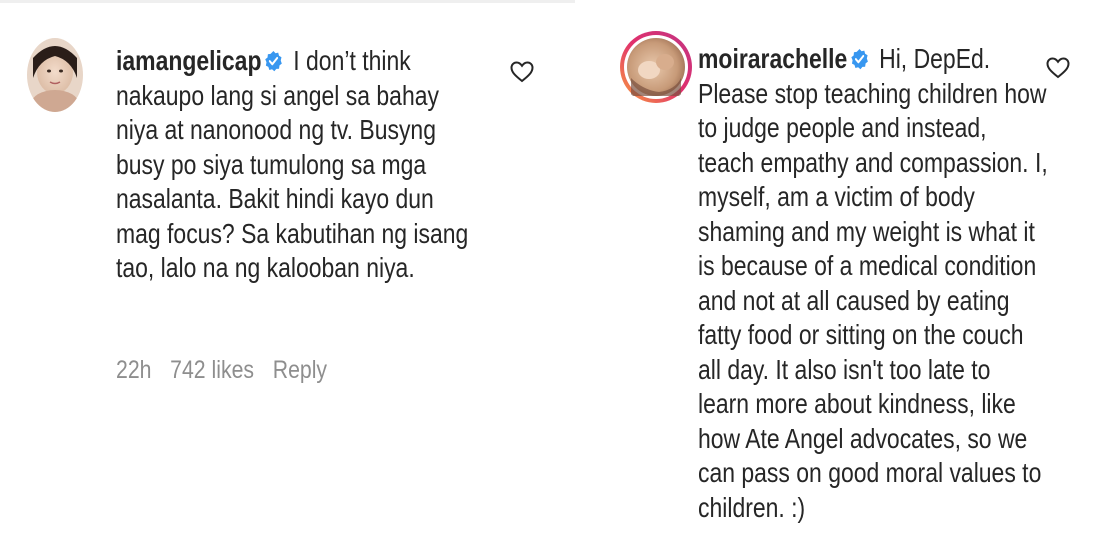  What do you see at coordinates (842, 127) in the screenshot?
I see `comment-line: to judge people and instead,` at bounding box center [842, 127].